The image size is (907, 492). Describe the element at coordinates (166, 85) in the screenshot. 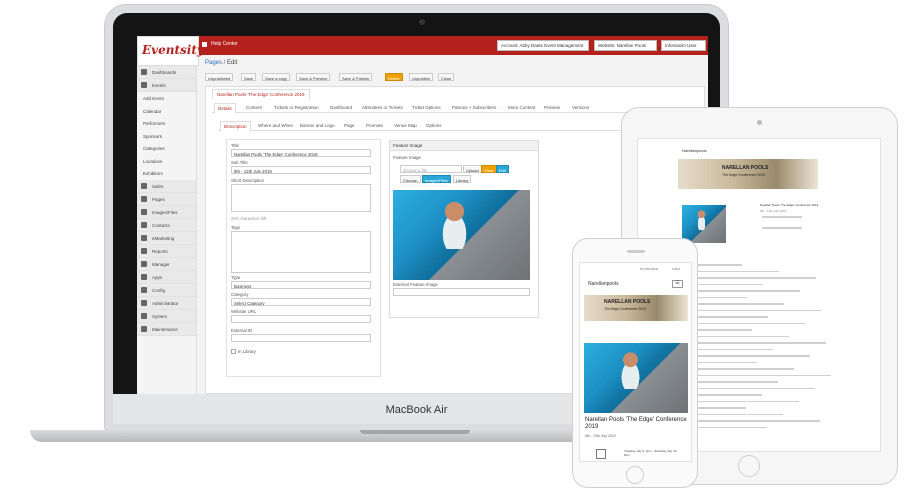

I see `sidebar-item-events: Events` at that location.